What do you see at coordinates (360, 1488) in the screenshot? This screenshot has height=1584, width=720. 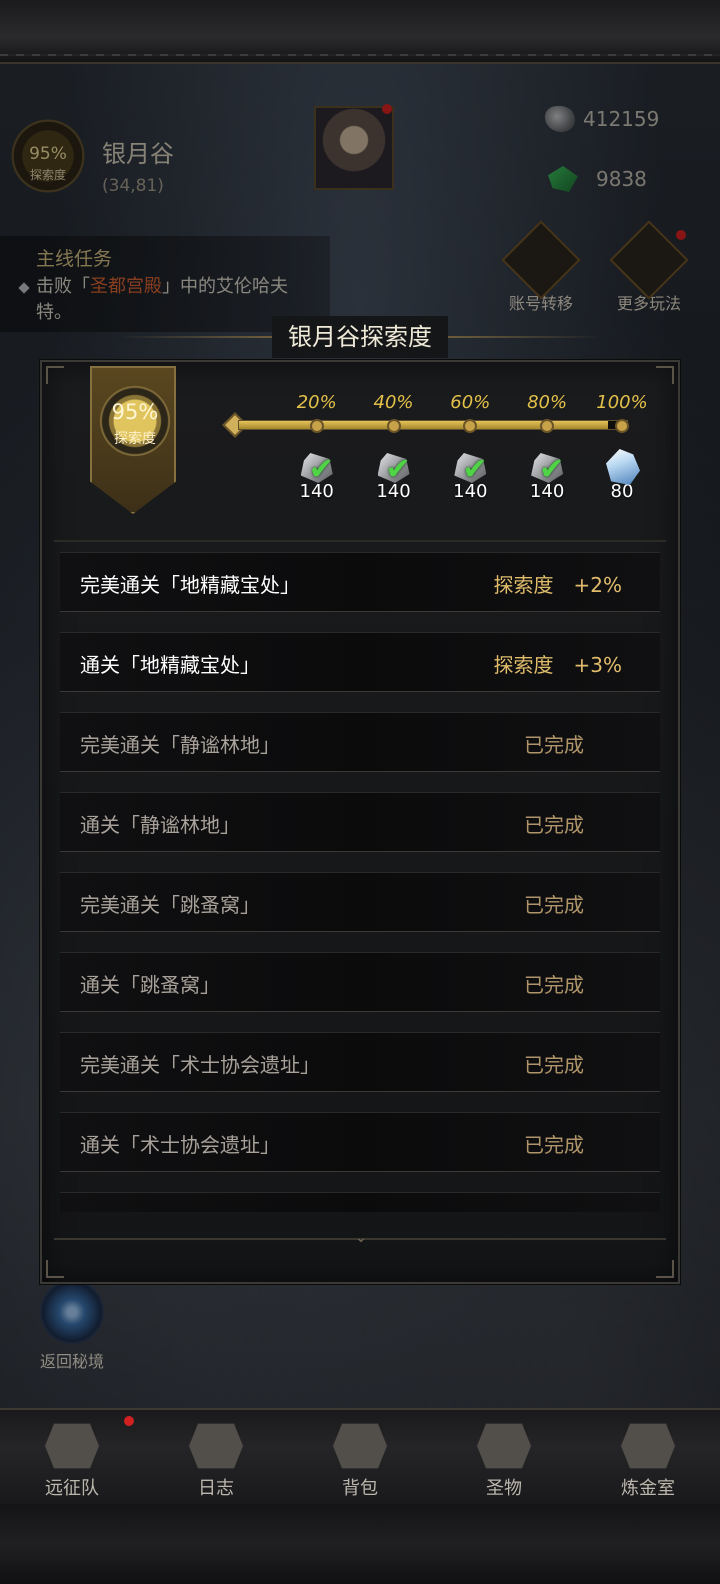 I see `nav-backpack-label: 背包` at bounding box center [360, 1488].